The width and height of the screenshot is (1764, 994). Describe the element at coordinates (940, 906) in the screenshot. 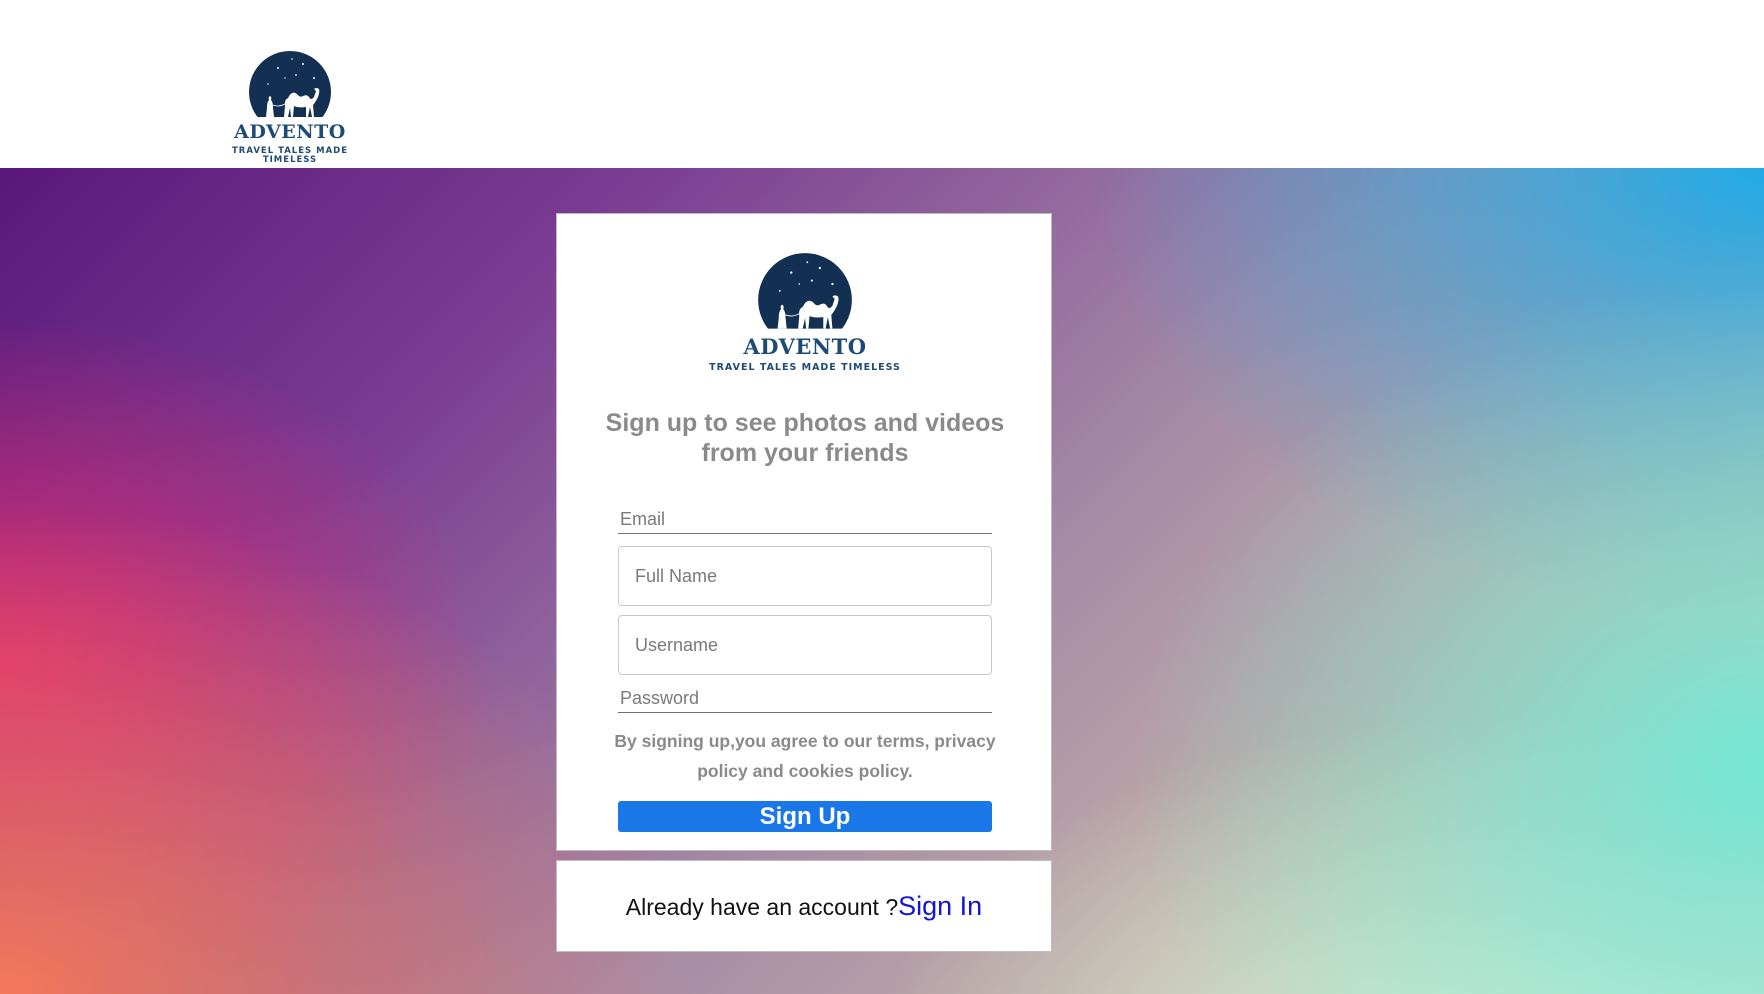

I see `sign-in-link: Sign In` at that location.